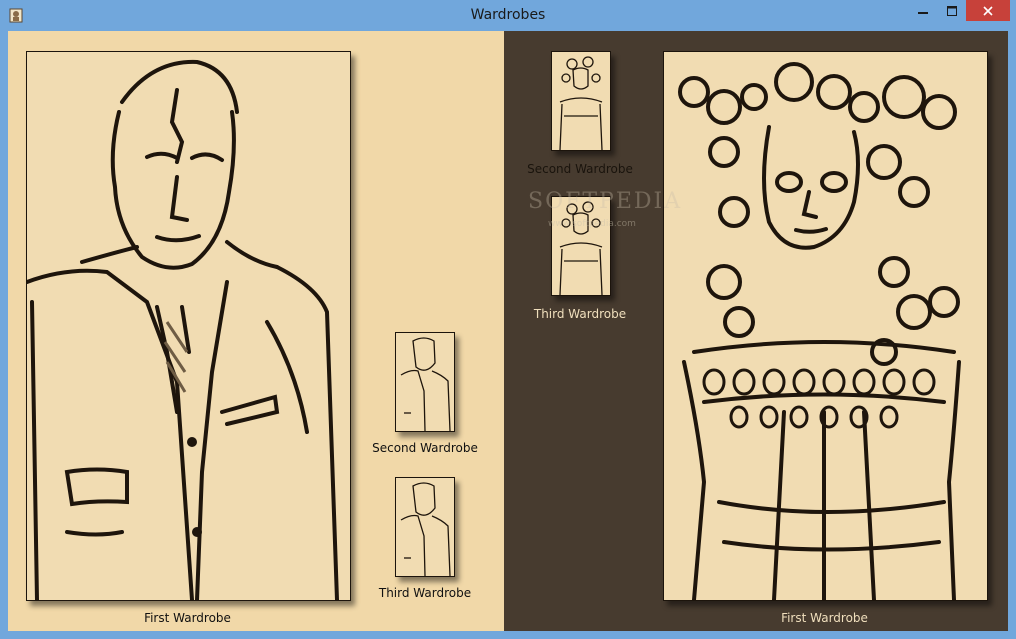 This screenshot has height=639, width=1016. What do you see at coordinates (580, 314) in the screenshot?
I see `right-thumb-third-caption: Third Wardrobe` at bounding box center [580, 314].